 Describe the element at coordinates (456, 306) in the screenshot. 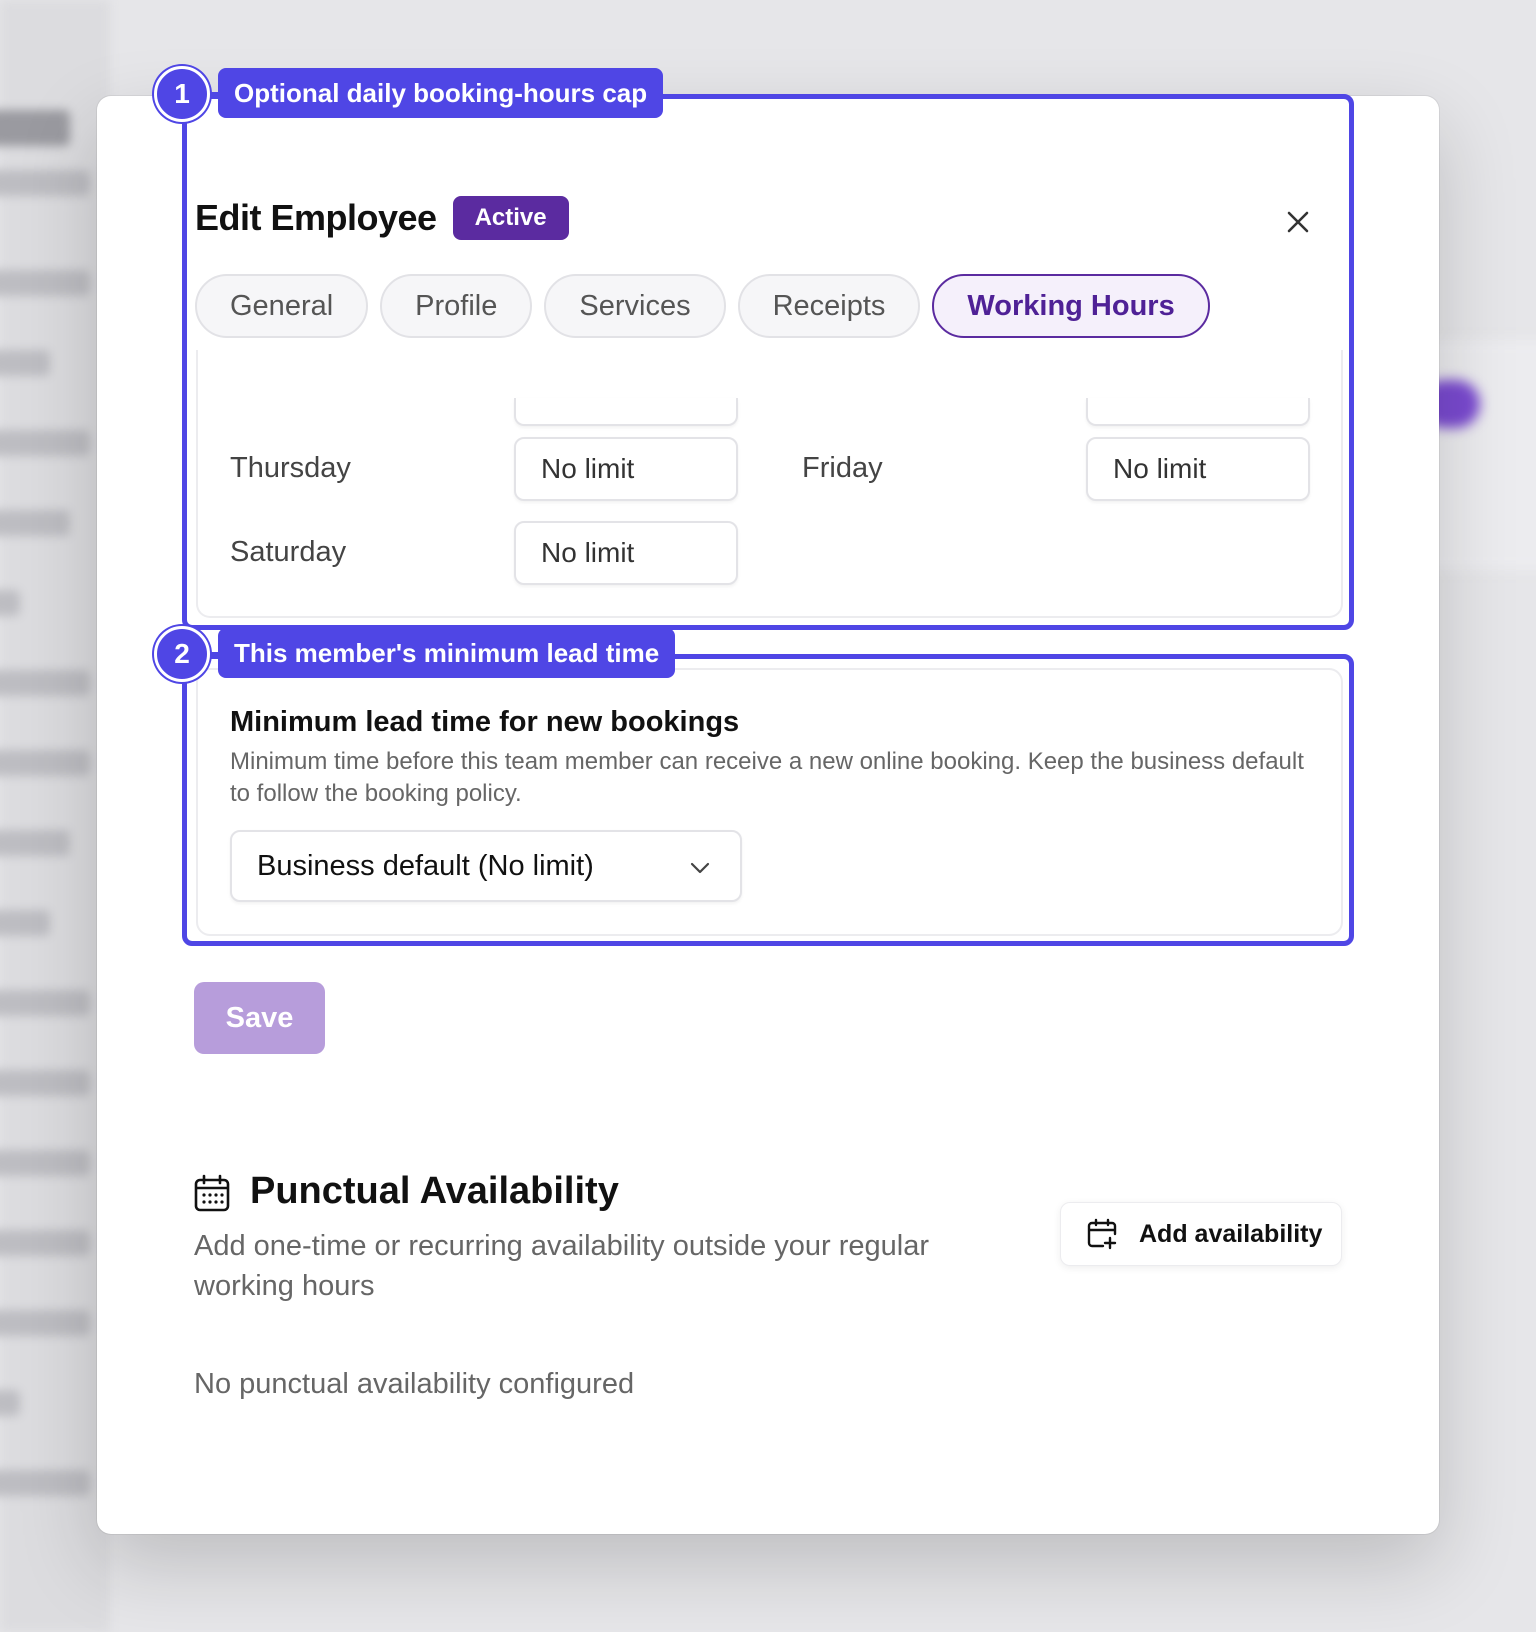

I see `tab-profile: Profile` at that location.